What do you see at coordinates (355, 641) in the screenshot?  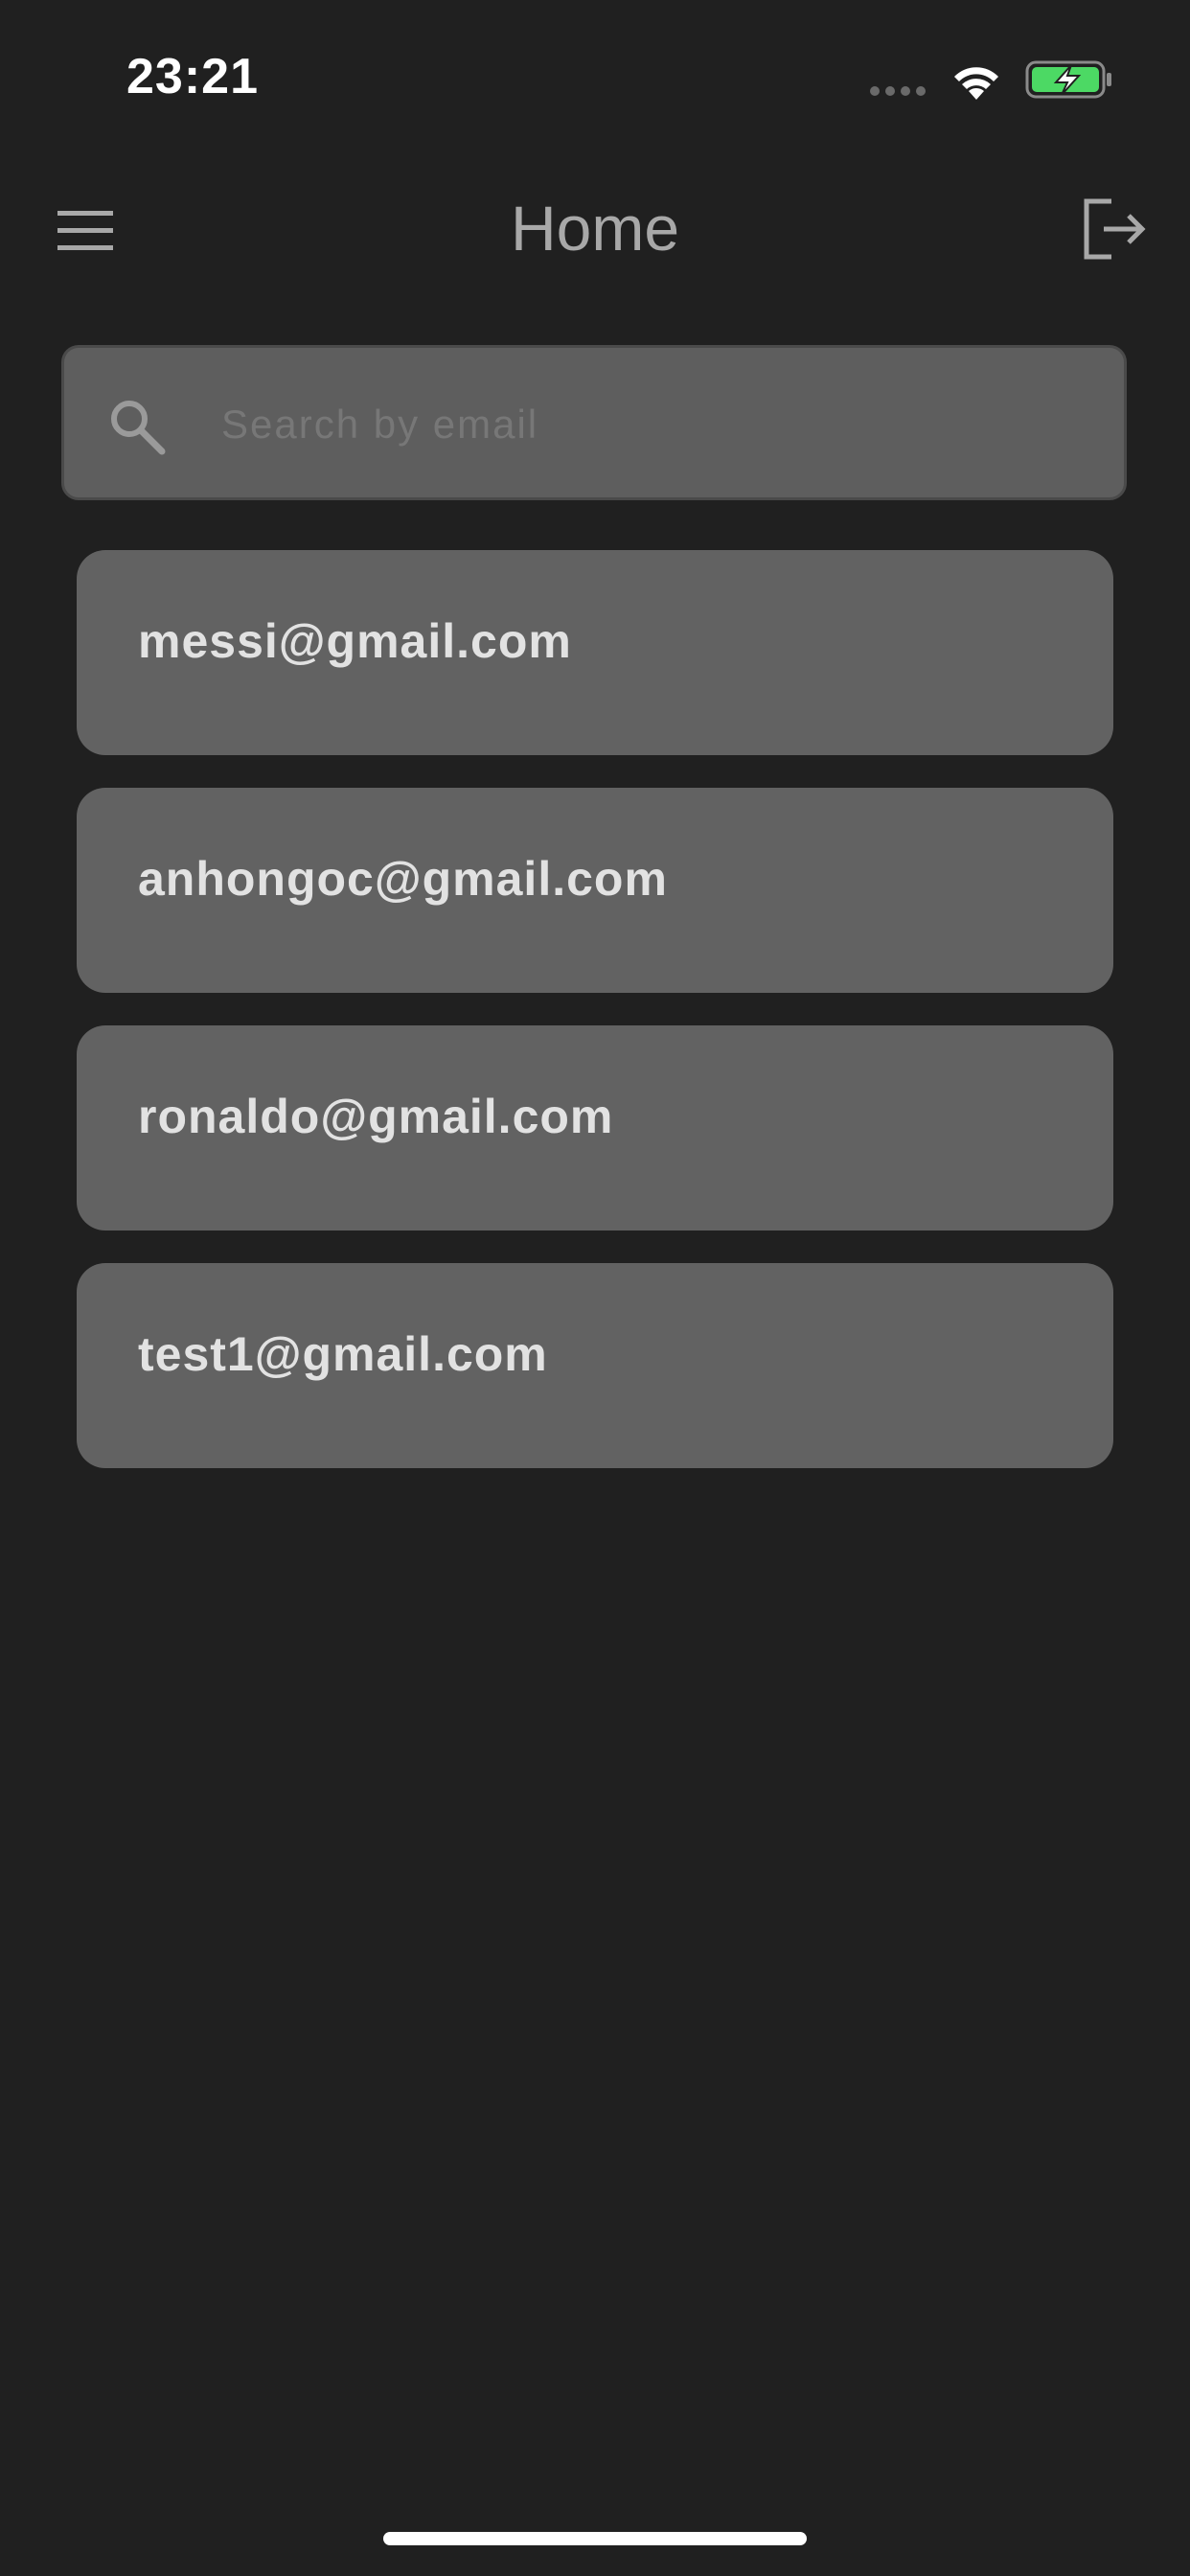 I see `email-label: messi@gmail.com` at bounding box center [355, 641].